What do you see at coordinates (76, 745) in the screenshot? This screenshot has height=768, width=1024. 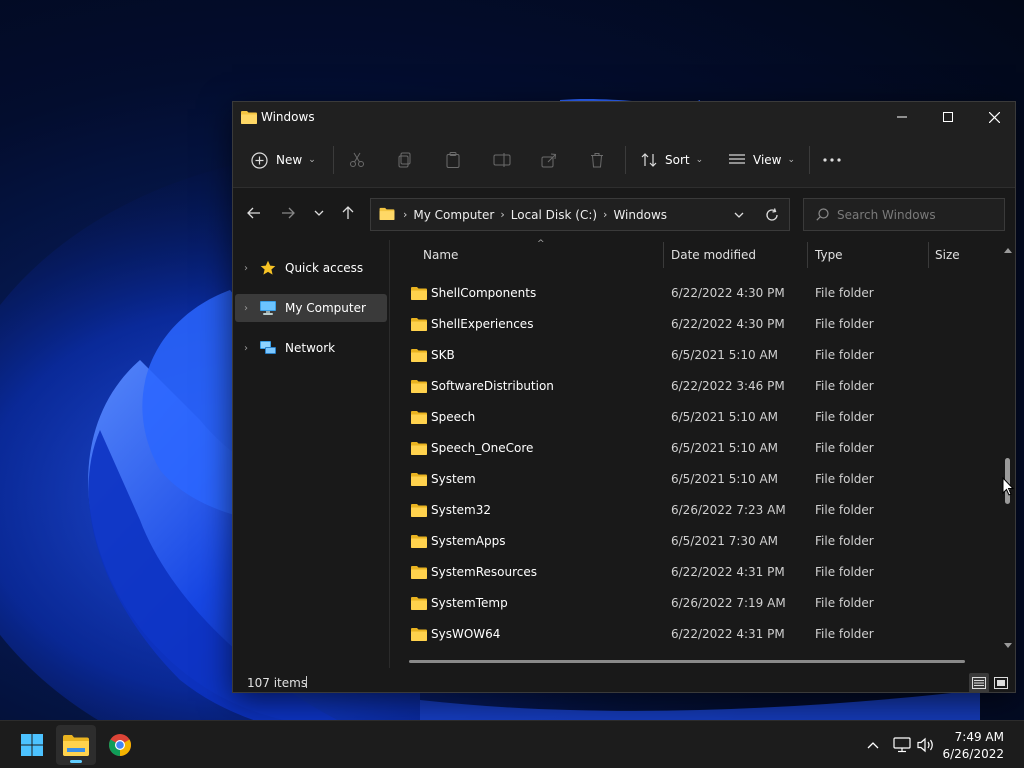 I see `taskbar-file-explorer` at bounding box center [76, 745].